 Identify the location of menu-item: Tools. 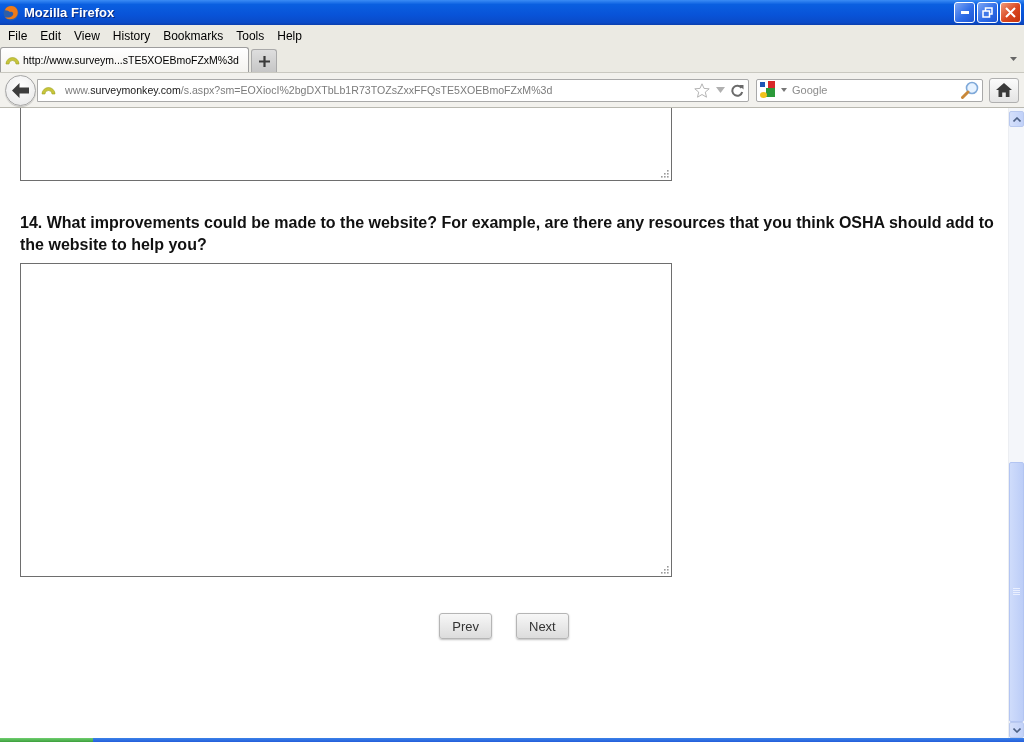
(250, 35).